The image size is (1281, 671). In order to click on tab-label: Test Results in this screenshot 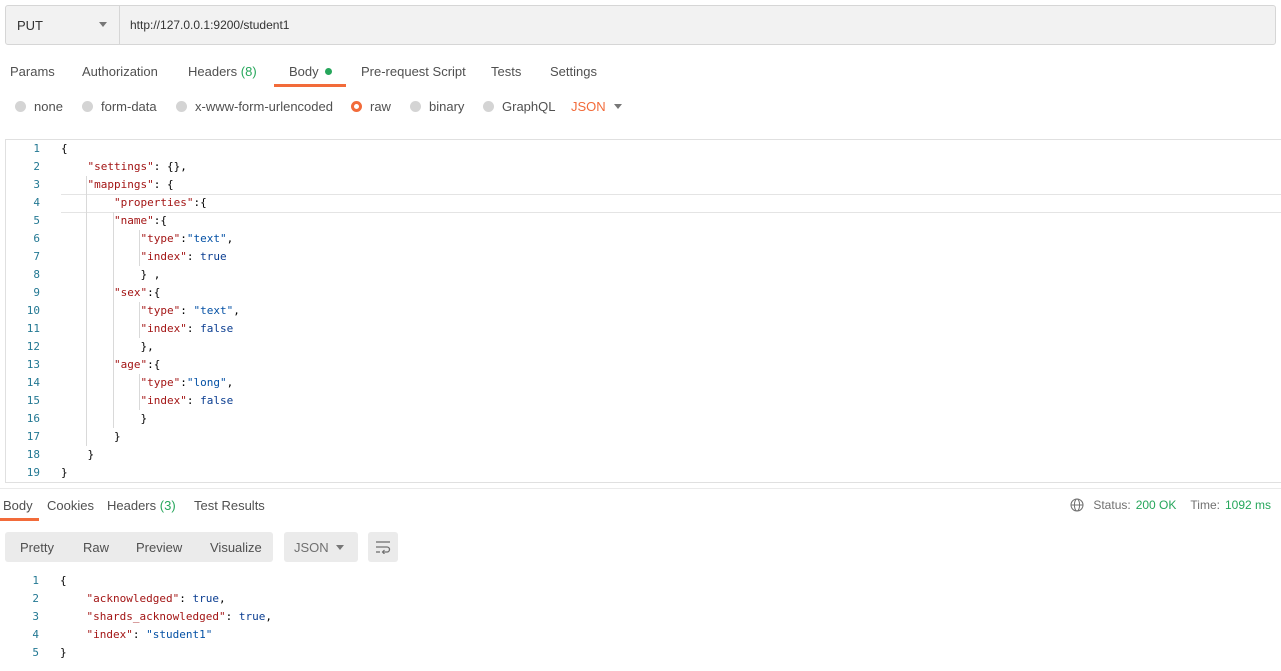, I will do `click(229, 505)`.